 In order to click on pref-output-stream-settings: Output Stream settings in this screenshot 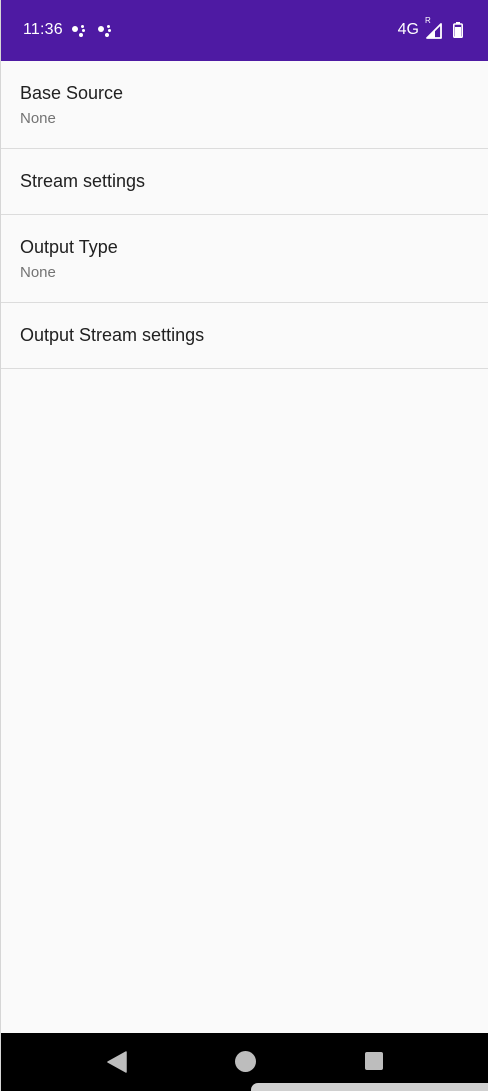, I will do `click(244, 336)`.